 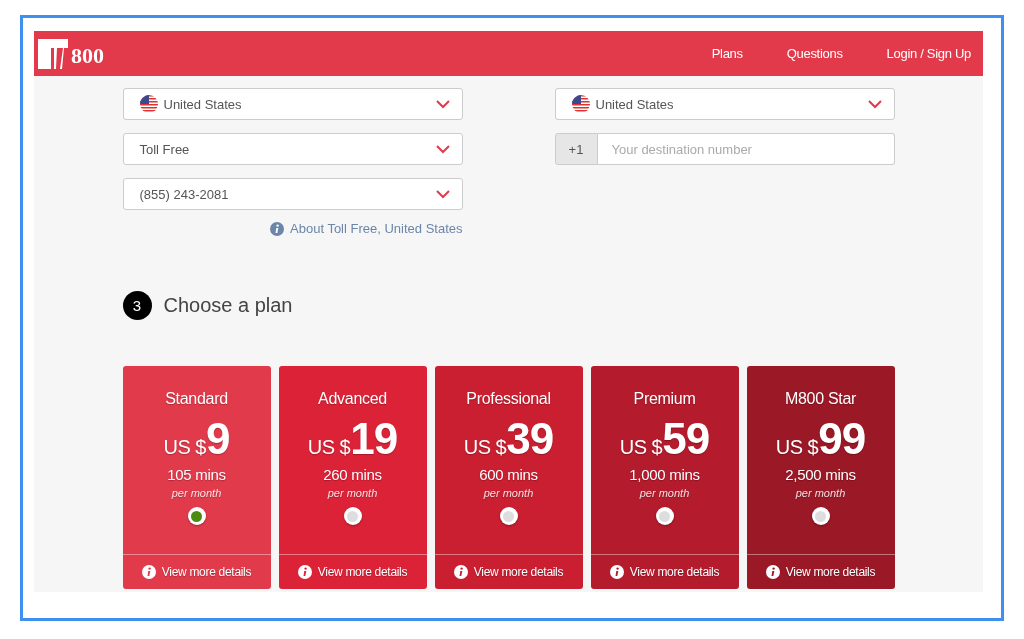 I want to click on dropdown-select: Toll Free, so click(x=292, y=149).